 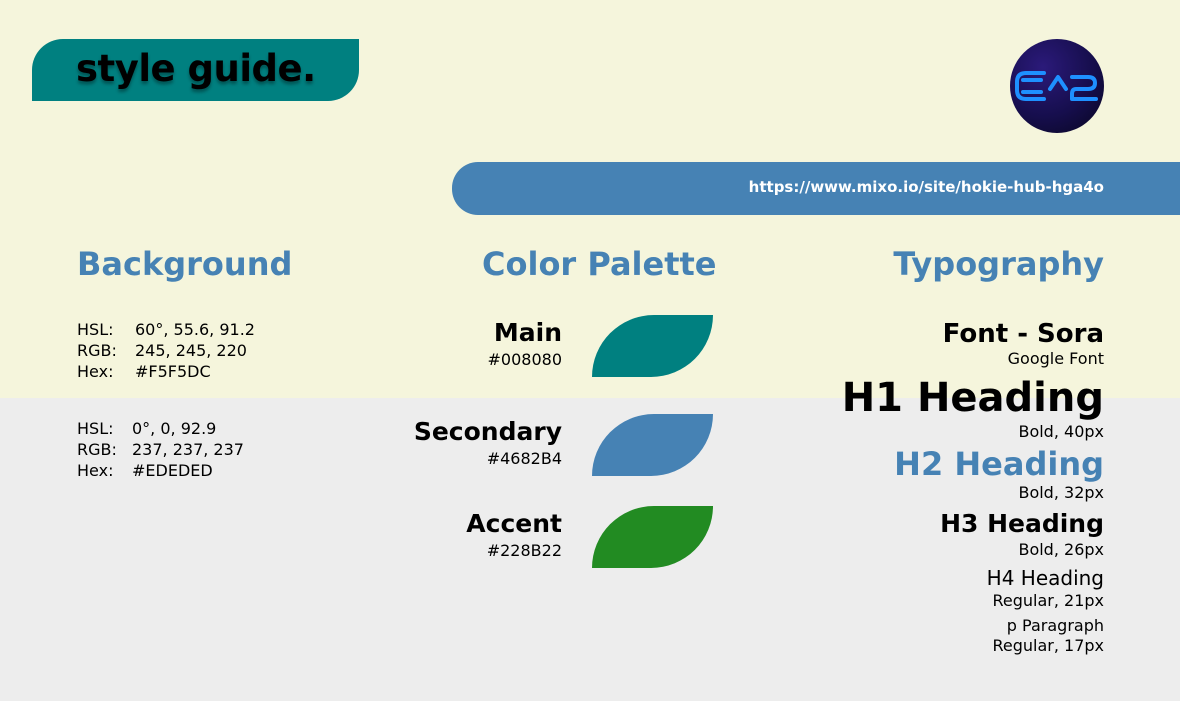 What do you see at coordinates (1048, 600) in the screenshot?
I see `h4-spec: Regular, 21px` at bounding box center [1048, 600].